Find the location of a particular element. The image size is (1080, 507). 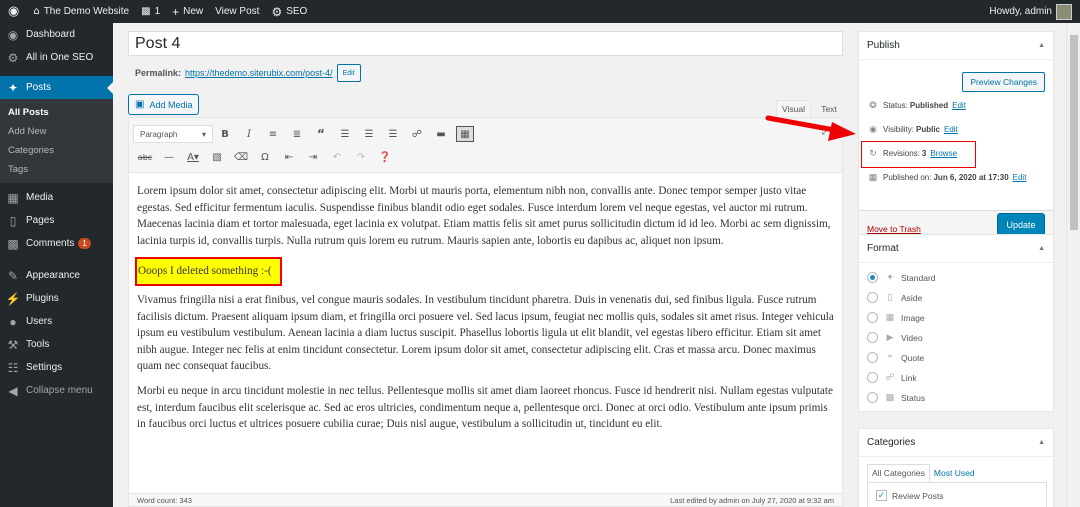

align-center-icon: ☰ is located at coordinates (369, 134).